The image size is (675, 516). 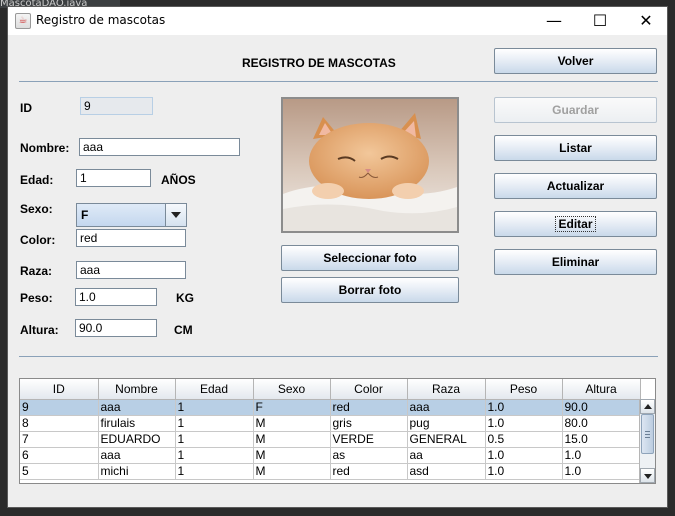 What do you see at coordinates (575, 61) in the screenshot?
I see `volver-button: Volver` at bounding box center [575, 61].